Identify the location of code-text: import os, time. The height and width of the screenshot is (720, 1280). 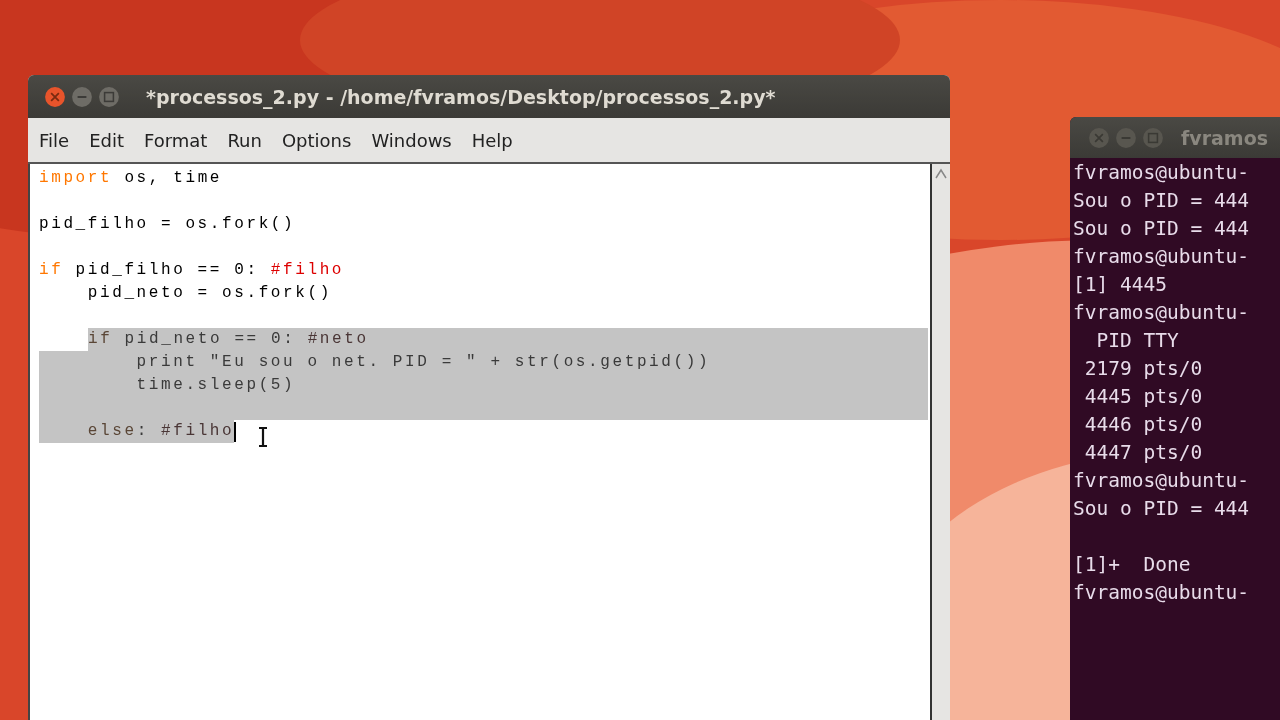
(131, 178).